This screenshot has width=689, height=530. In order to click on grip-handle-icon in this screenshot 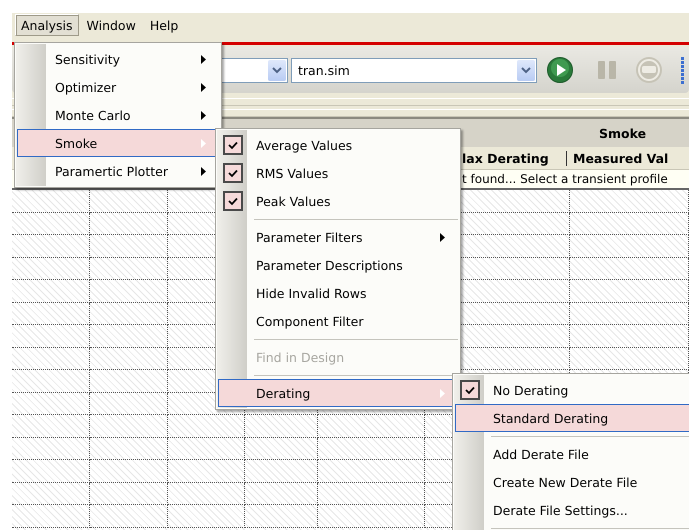, I will do `click(682, 70)`.